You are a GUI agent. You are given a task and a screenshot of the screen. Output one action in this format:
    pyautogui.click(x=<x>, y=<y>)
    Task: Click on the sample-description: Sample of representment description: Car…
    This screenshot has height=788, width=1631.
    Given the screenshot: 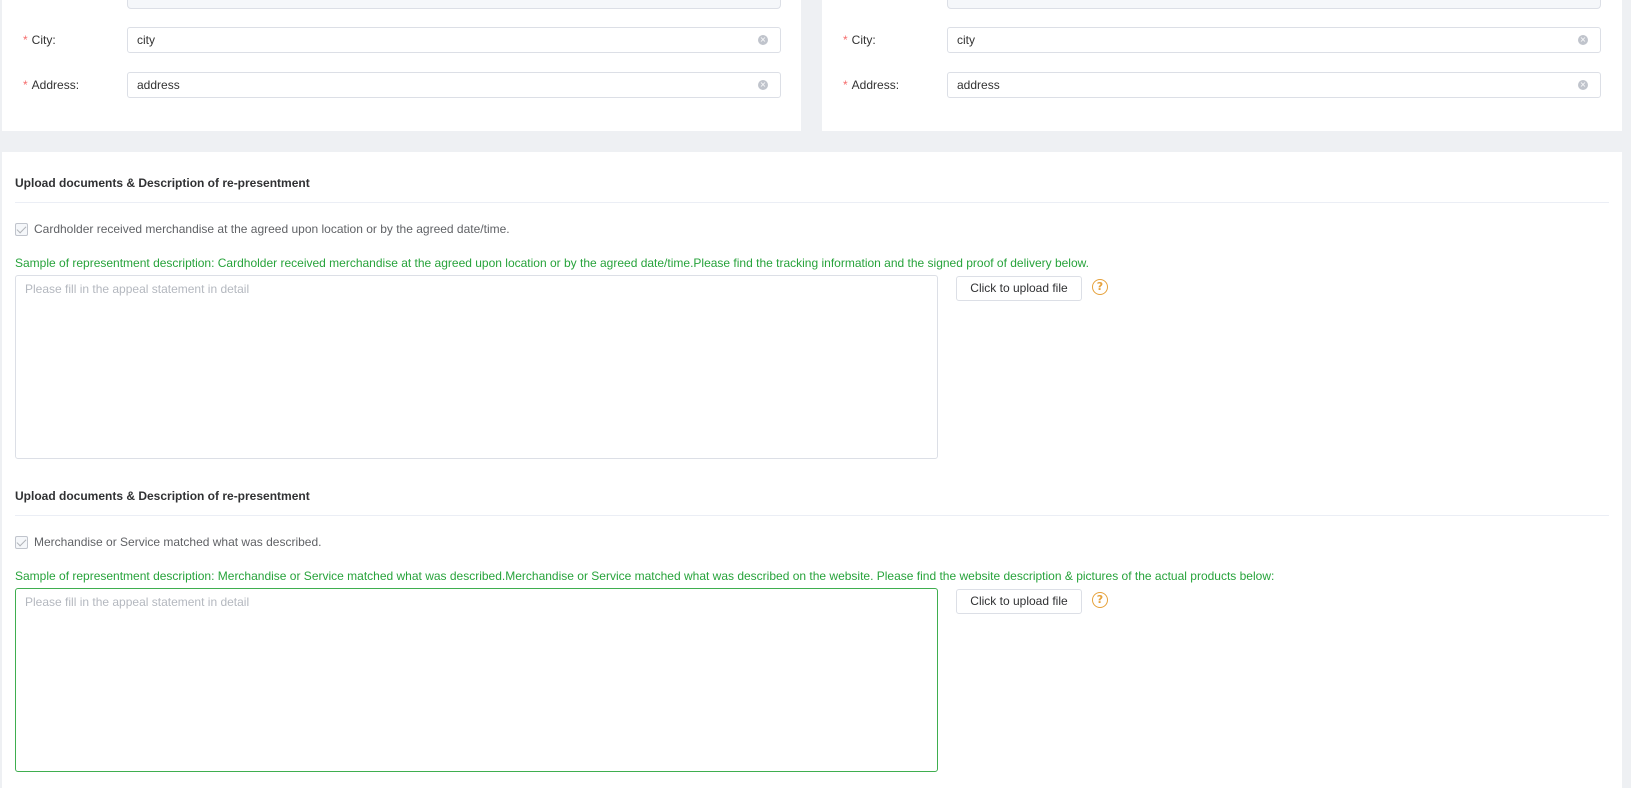 What is the action you would take?
    pyautogui.click(x=552, y=263)
    